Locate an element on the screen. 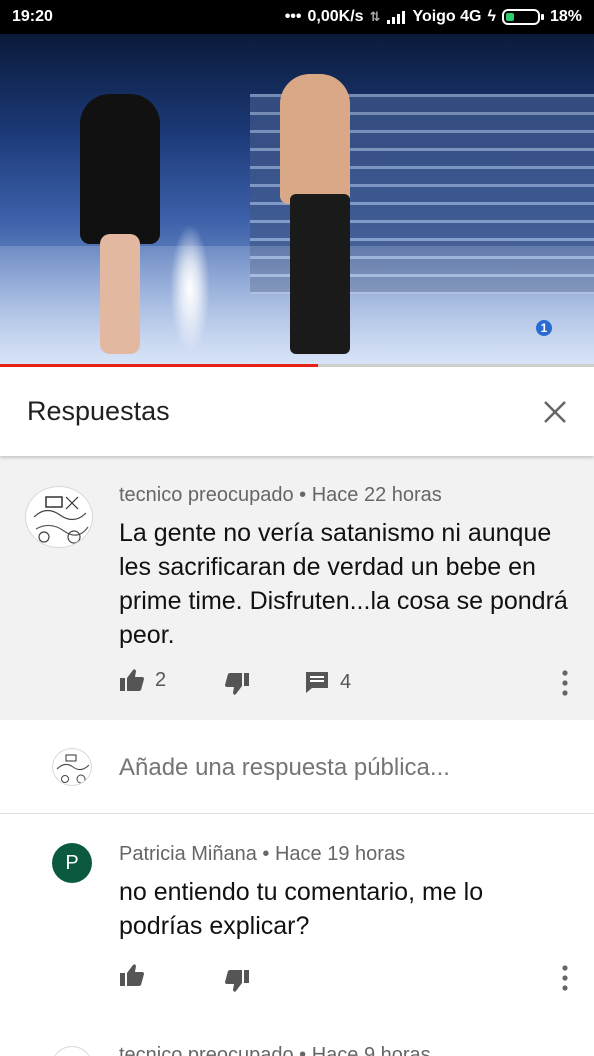 The width and height of the screenshot is (594, 1056). comment-time: Hace 22 horas is located at coordinates (376, 495).